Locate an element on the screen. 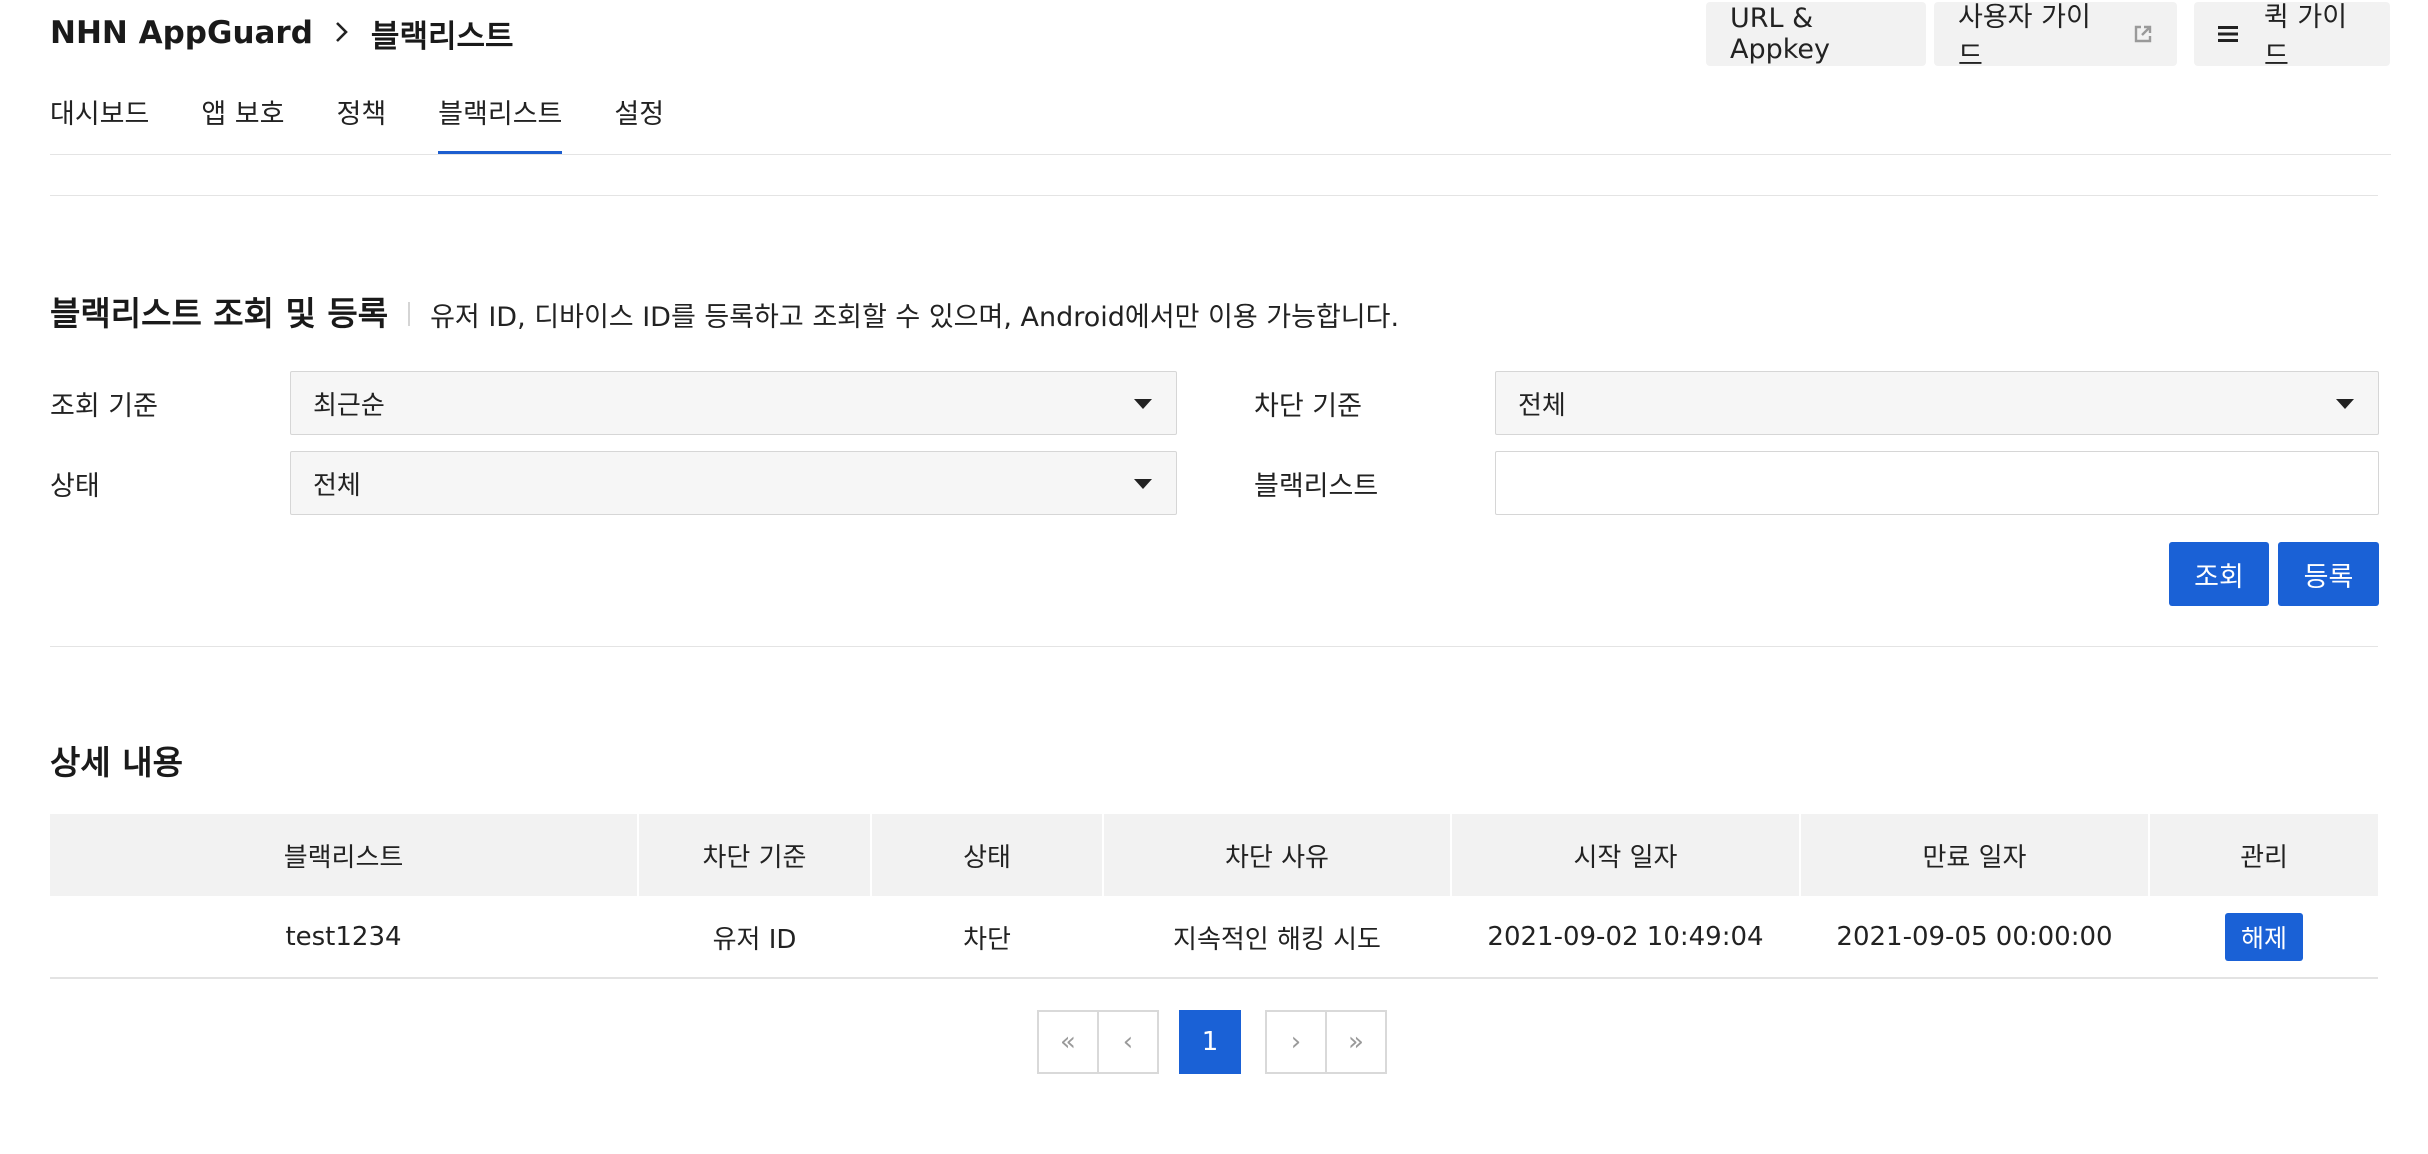  page-1-button: 1 is located at coordinates (1210, 1042).